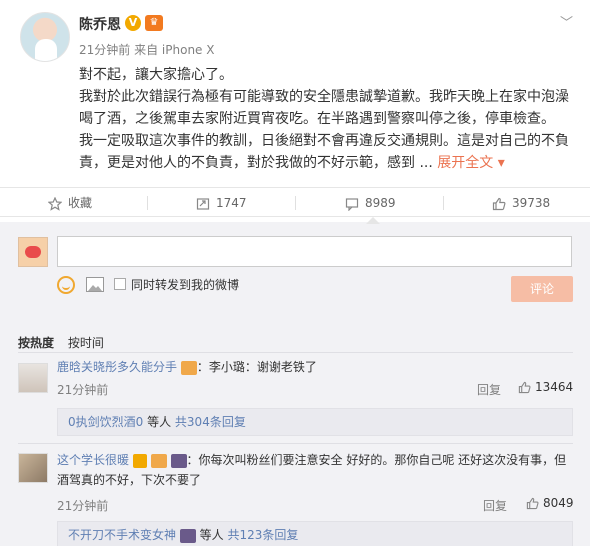  Describe the element at coordinates (352, 204) in the screenshot. I see `comment-icon` at that location.